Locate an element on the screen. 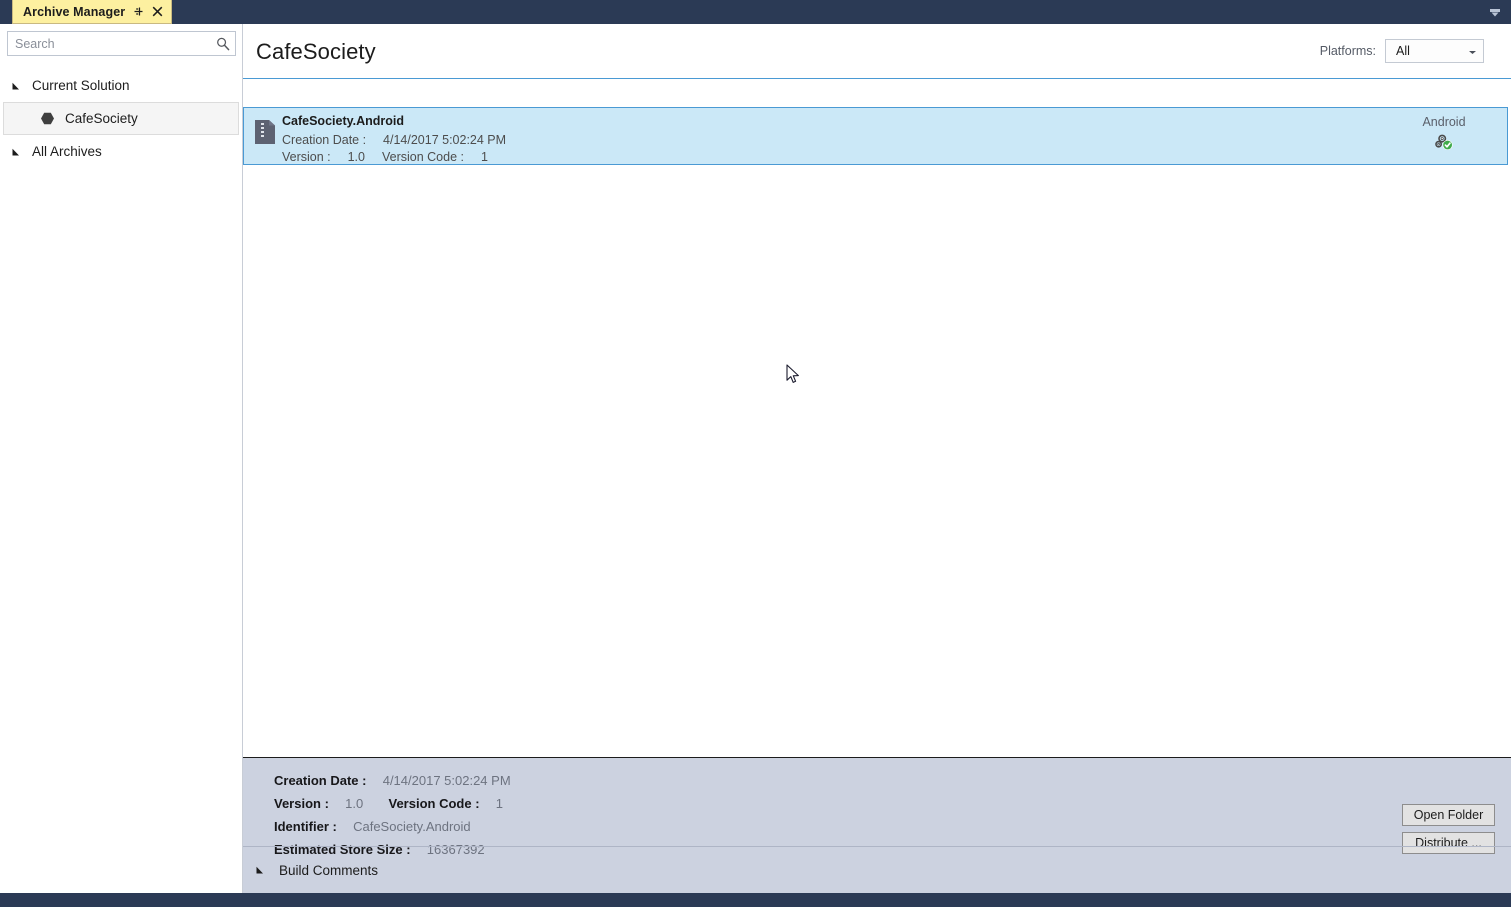 This screenshot has height=907, width=1511. tree-item-all-archives-label: All Archives is located at coordinates (67, 151).